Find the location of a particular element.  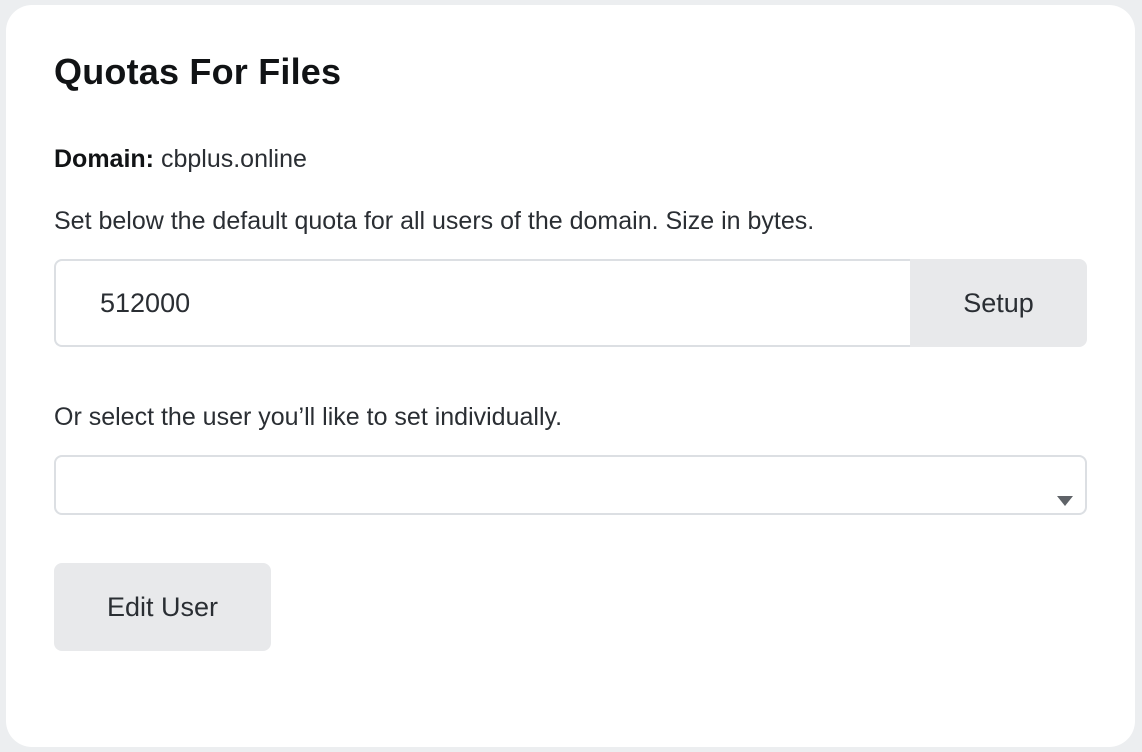

default-quota-form: Setup is located at coordinates (570, 303).